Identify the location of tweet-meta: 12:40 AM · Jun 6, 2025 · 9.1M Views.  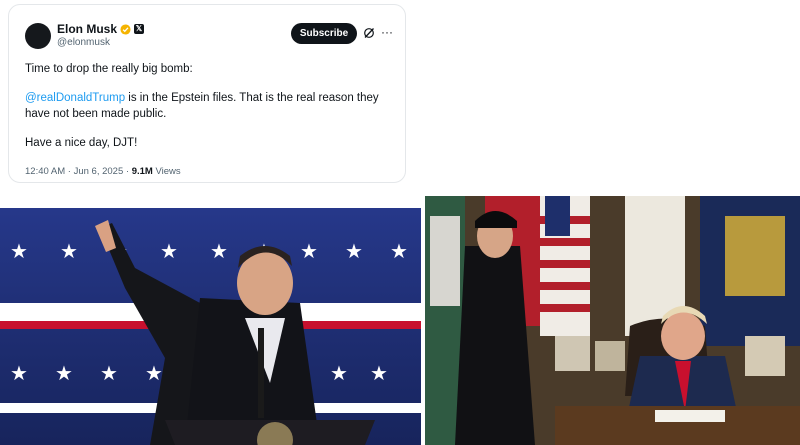
(103, 171).